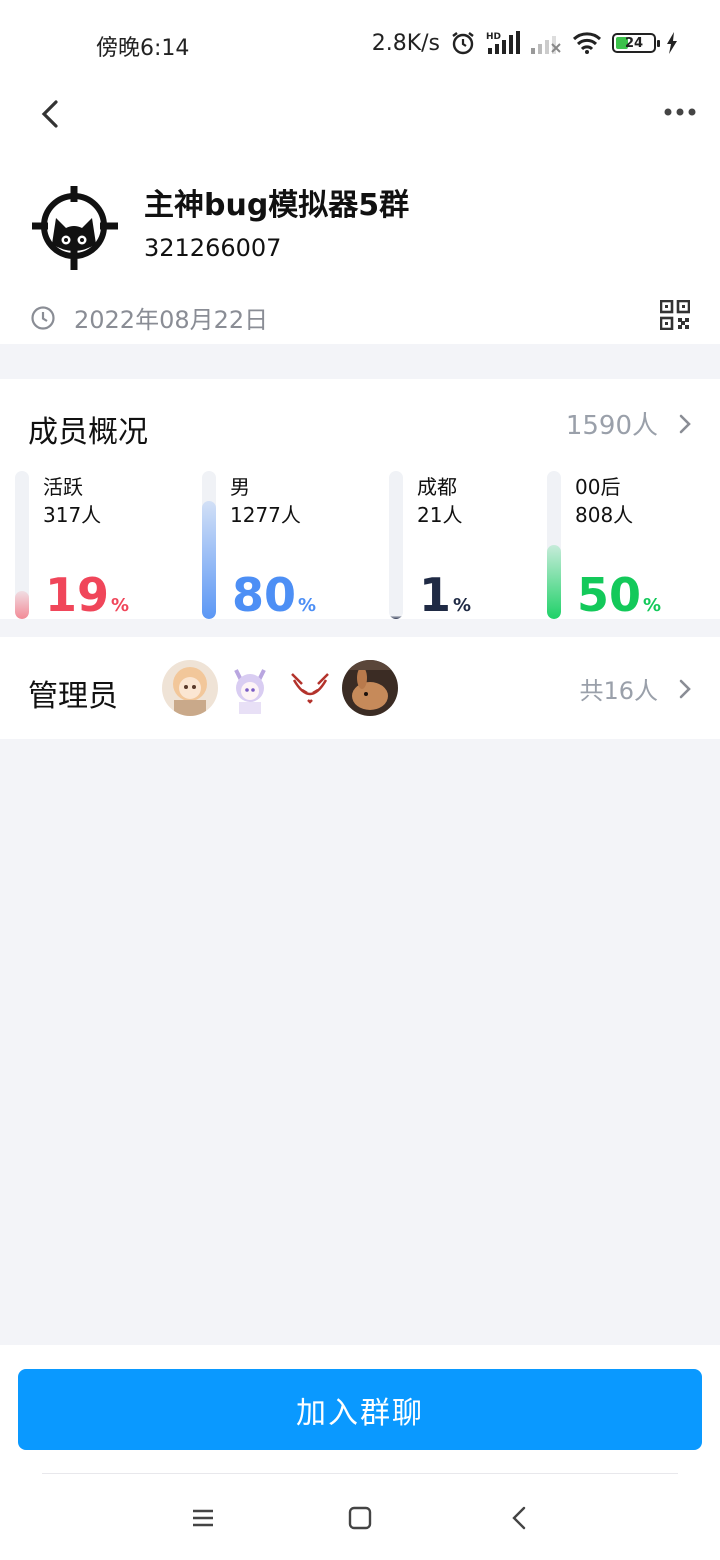 The height and width of the screenshot is (1560, 720). I want to click on alarm-icon, so click(463, 43).